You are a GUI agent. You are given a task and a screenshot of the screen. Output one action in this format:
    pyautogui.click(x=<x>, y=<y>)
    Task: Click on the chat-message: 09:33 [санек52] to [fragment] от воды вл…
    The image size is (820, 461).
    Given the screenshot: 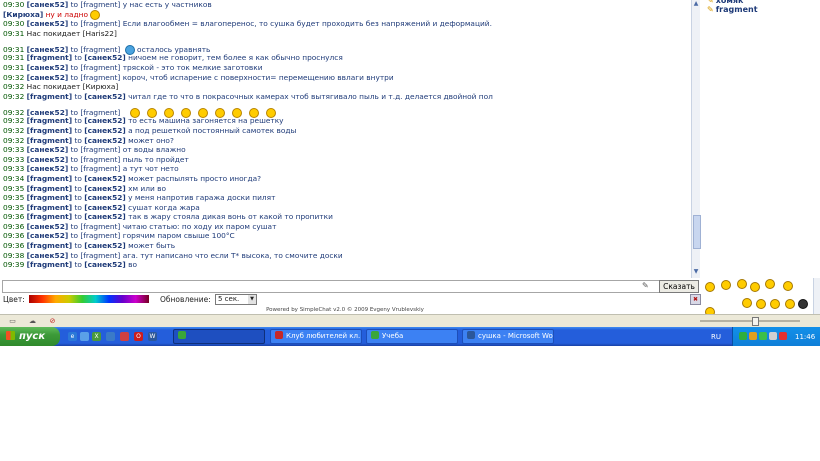 What is the action you would take?
    pyautogui.click(x=345, y=150)
    